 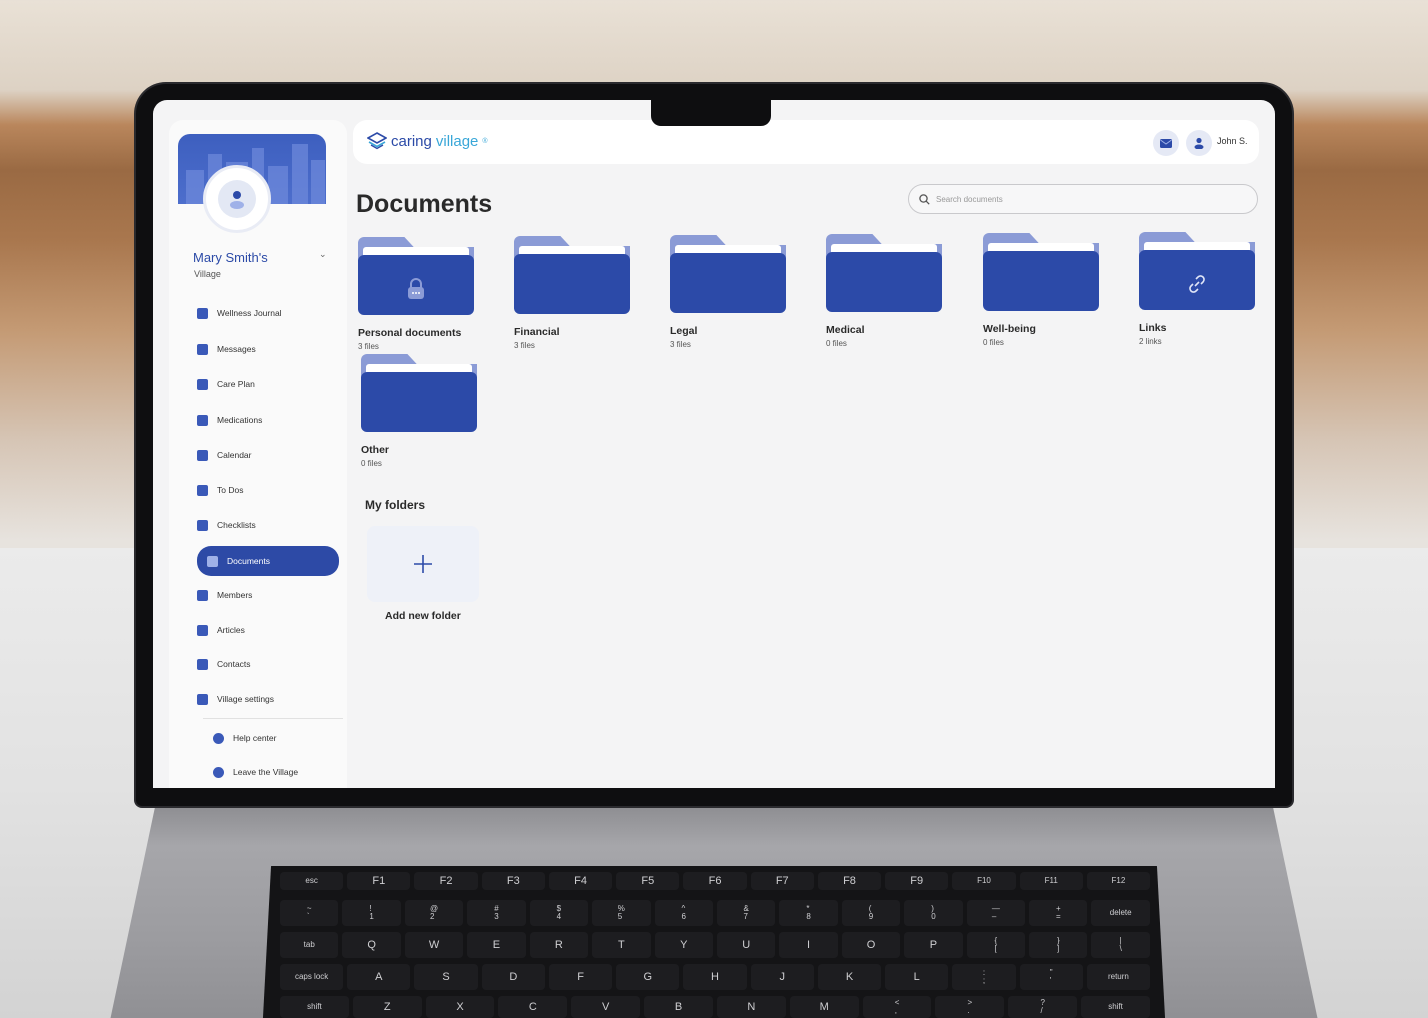 What do you see at coordinates (1120, 913) in the screenshot?
I see `keyboard-key: delete` at bounding box center [1120, 913].